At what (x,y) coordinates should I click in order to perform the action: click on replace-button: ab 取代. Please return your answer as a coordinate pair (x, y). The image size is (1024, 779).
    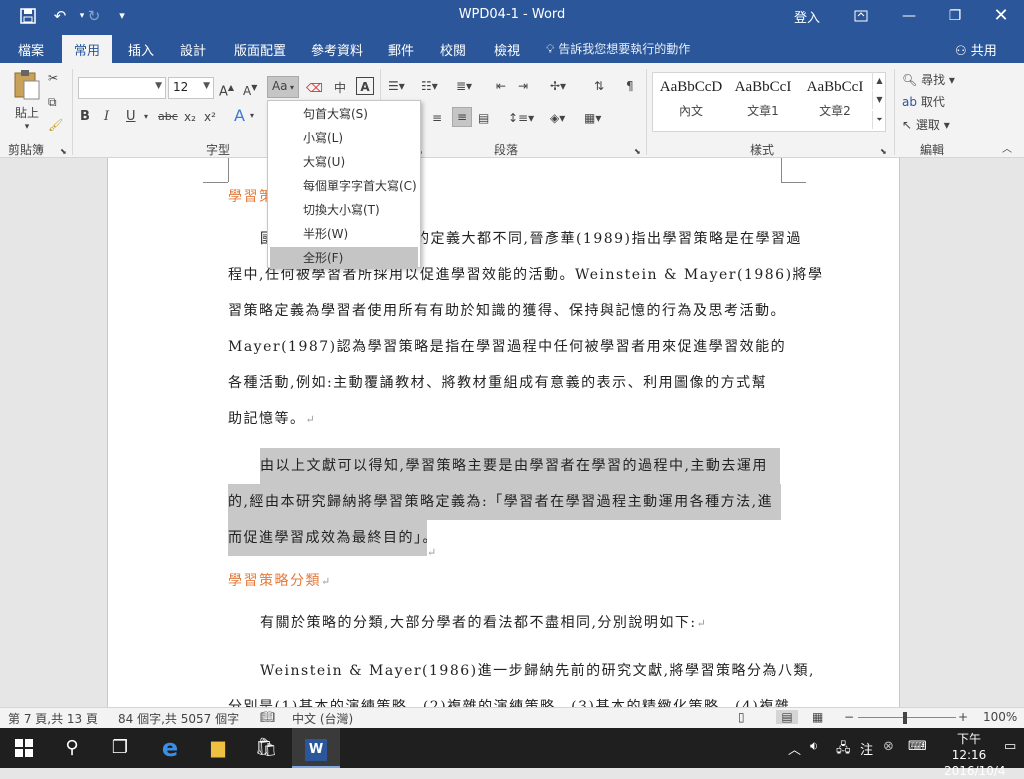
    Looking at the image, I should click on (923, 102).